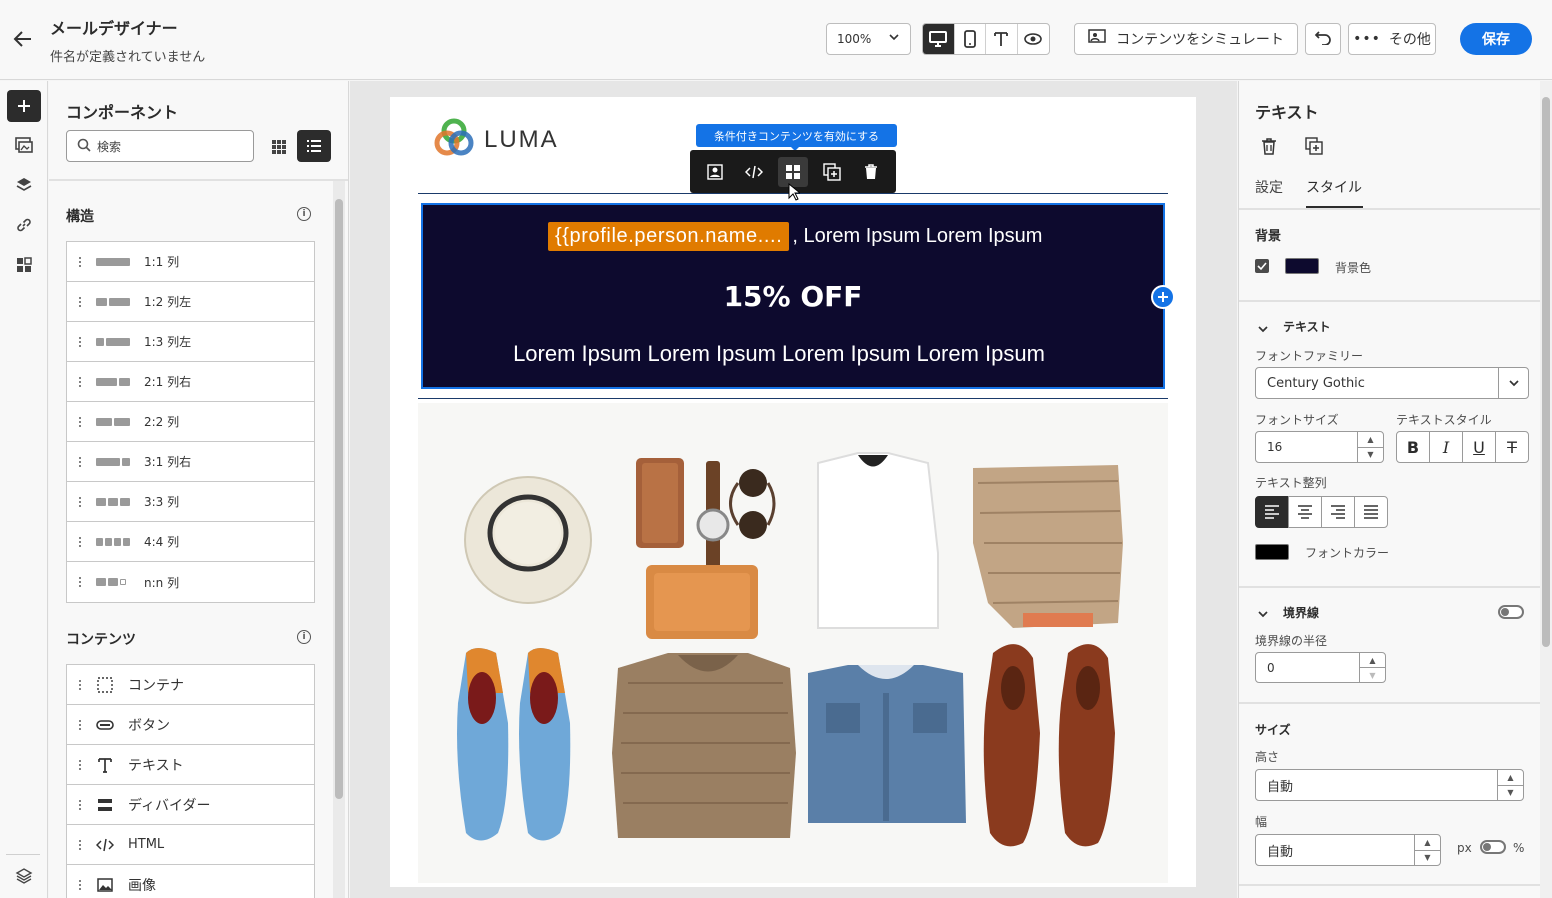 This screenshot has width=1552, height=898. Describe the element at coordinates (190, 302) in the screenshot. I see `structure-item-1-2: 1:2 列左` at that location.